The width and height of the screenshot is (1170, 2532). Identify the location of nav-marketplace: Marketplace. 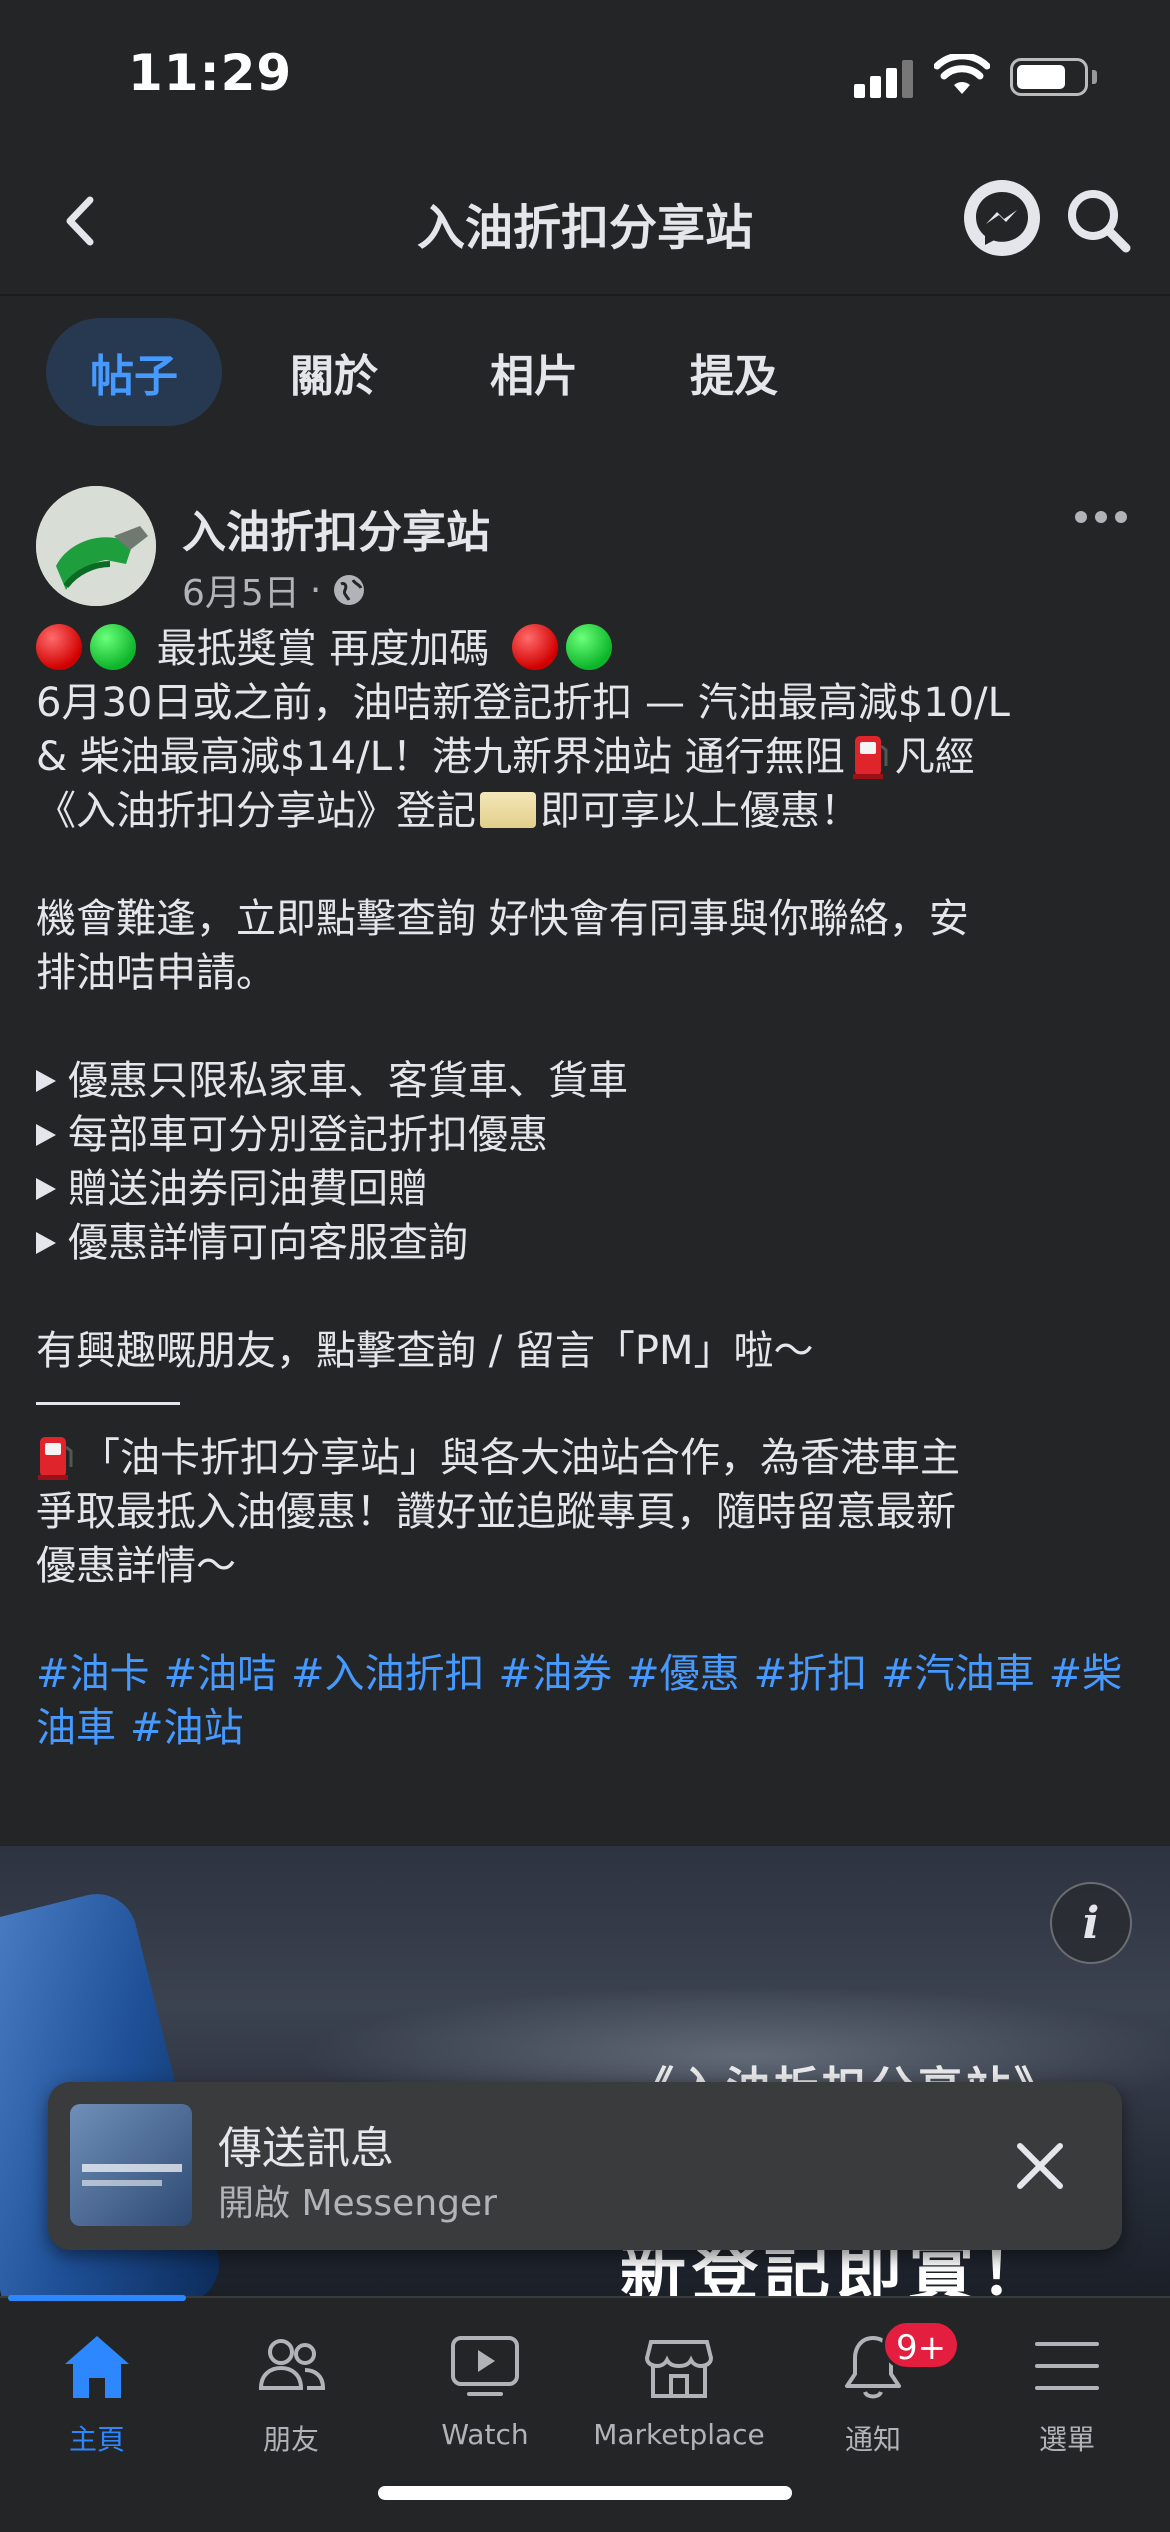
(679, 2389).